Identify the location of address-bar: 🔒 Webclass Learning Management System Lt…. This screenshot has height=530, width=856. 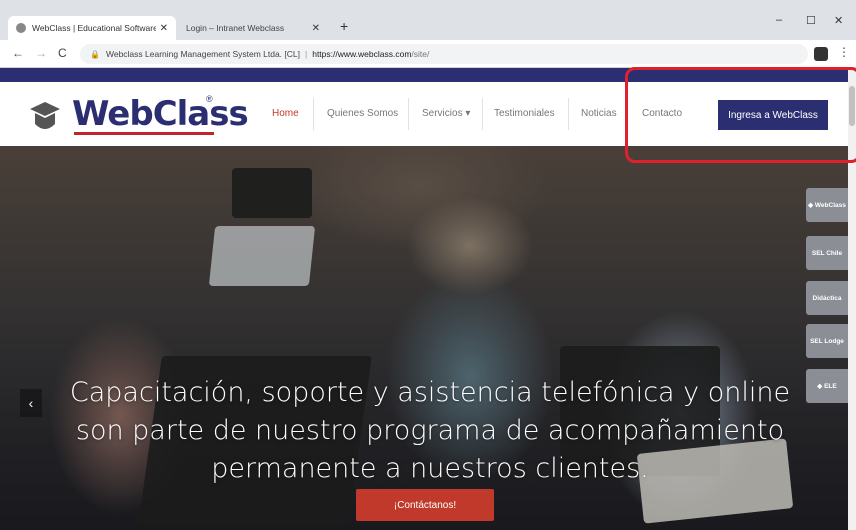
(444, 54).